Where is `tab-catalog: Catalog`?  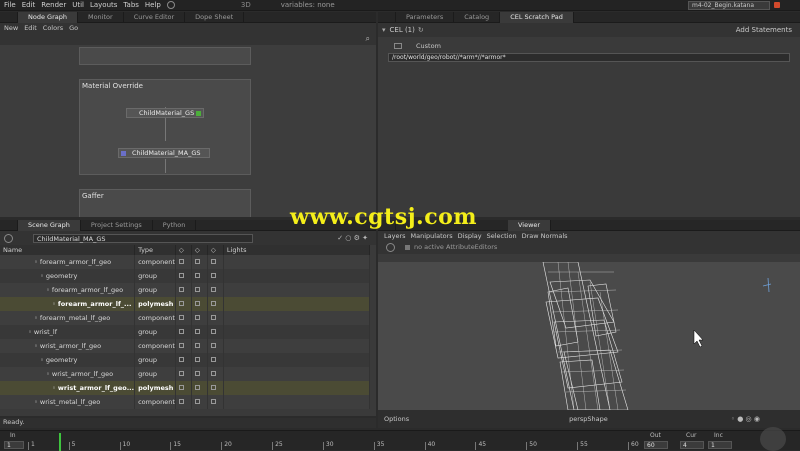 tab-catalog: Catalog is located at coordinates (477, 17).